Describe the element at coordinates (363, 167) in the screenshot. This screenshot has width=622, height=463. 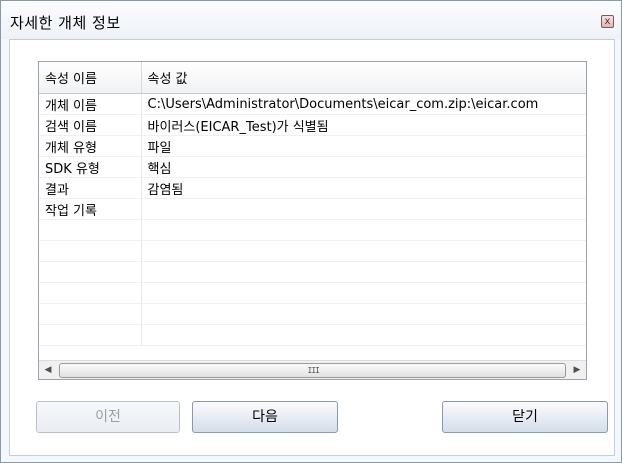
I see `property-value-cell: 핵심` at that location.